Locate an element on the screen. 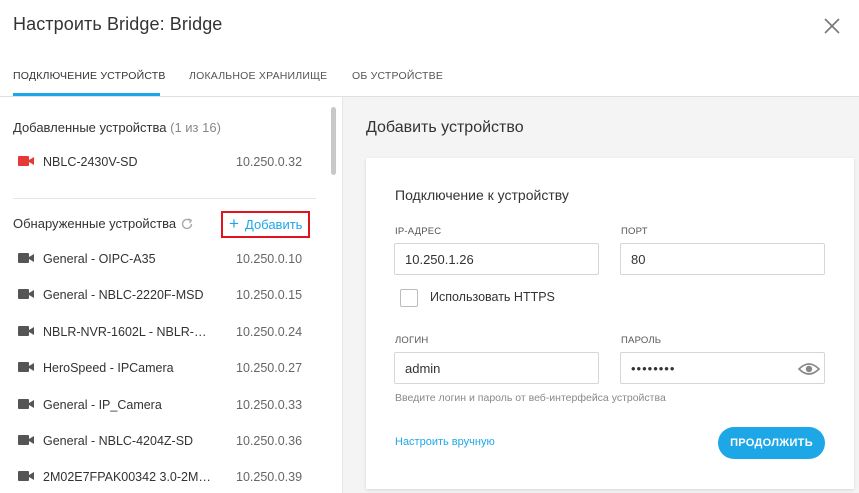 The width and height of the screenshot is (859, 493). tab-about-device: Об устройстве is located at coordinates (397, 76).